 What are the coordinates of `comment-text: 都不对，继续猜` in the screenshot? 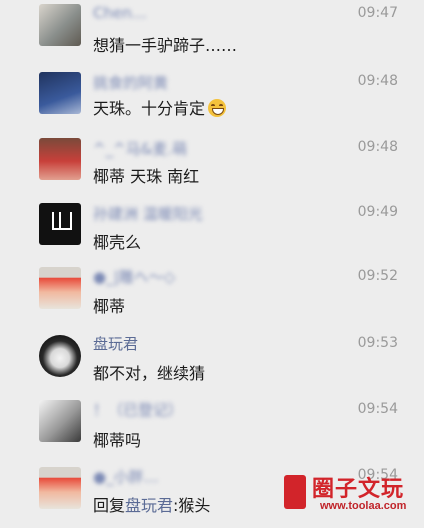 It's located at (149, 373).